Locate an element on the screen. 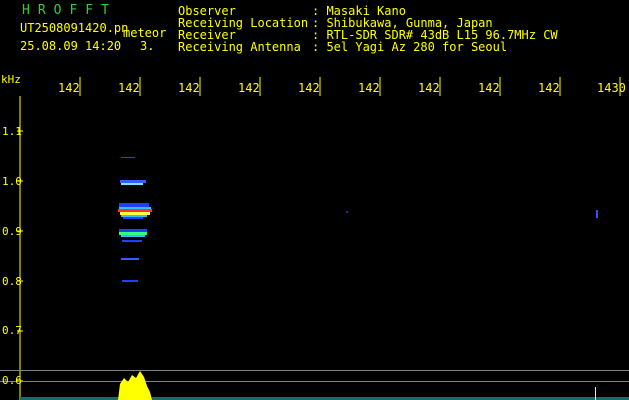  y-tick-label: 0.8 is located at coordinates (12, 281).